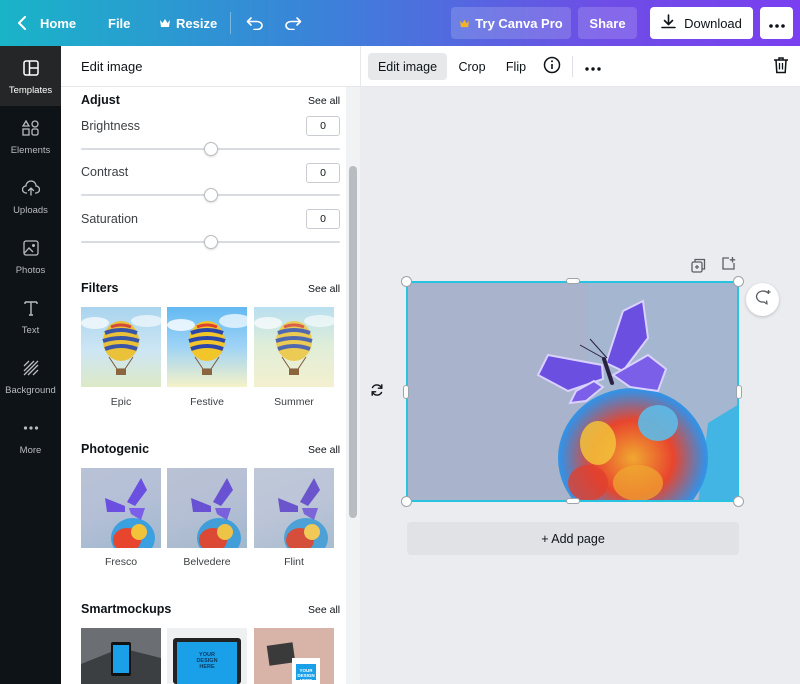 This screenshot has height=684, width=800. Describe the element at coordinates (31, 310) in the screenshot. I see `text-icon` at that location.